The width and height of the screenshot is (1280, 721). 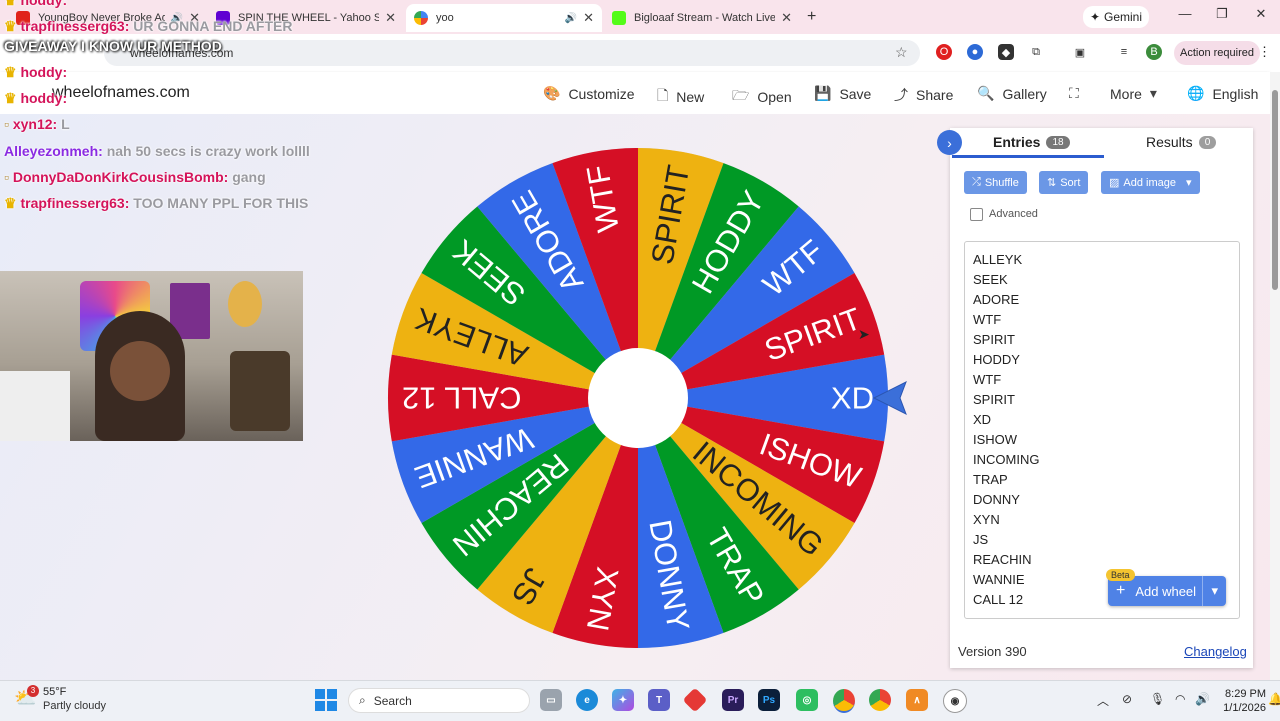 What do you see at coordinates (552, 93) in the screenshot?
I see `palette-icon: 🎨` at bounding box center [552, 93].